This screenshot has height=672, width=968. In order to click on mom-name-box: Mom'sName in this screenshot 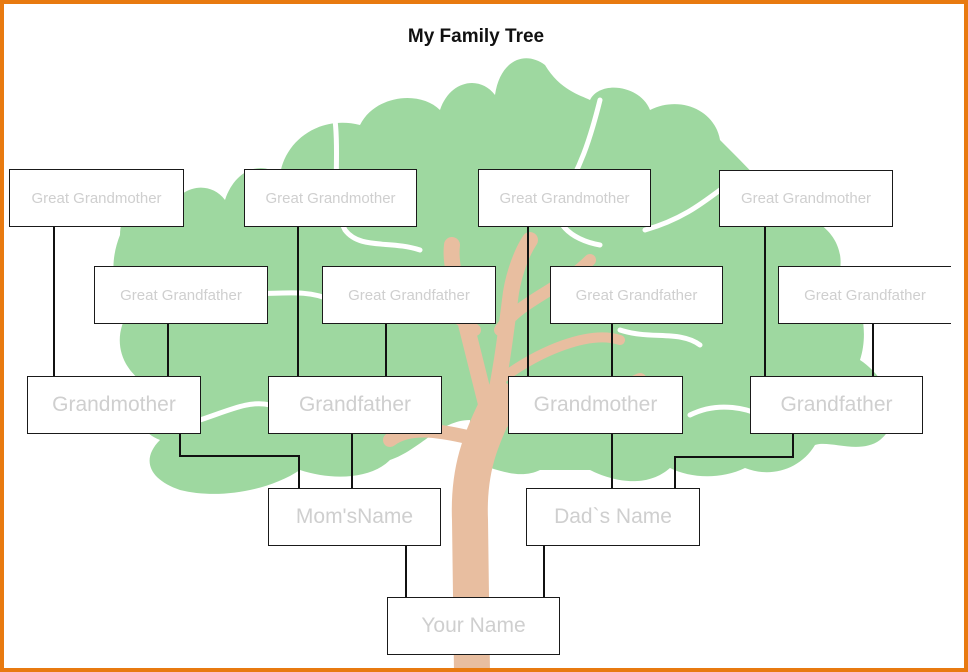, I will do `click(354, 517)`.